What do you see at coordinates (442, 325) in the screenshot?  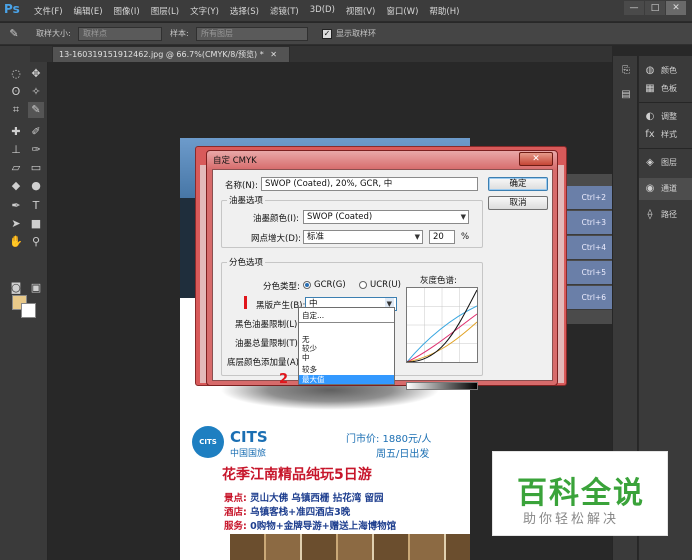 I see `gray-ramp-graph` at bounding box center [442, 325].